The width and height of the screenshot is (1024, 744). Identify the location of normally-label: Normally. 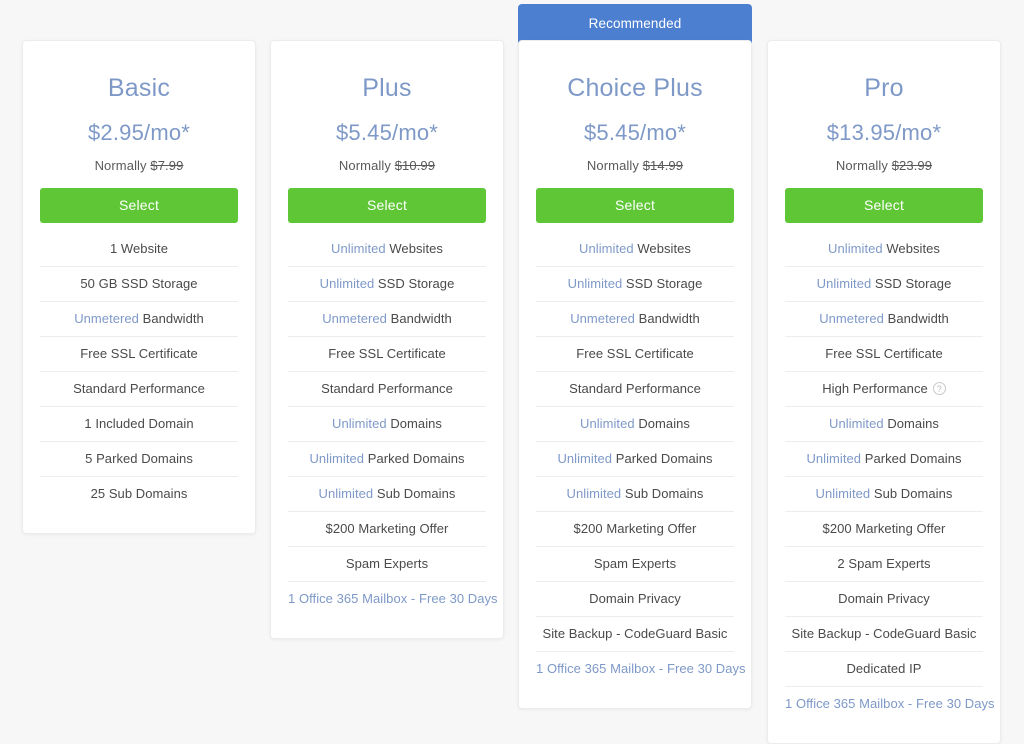
(364, 165).